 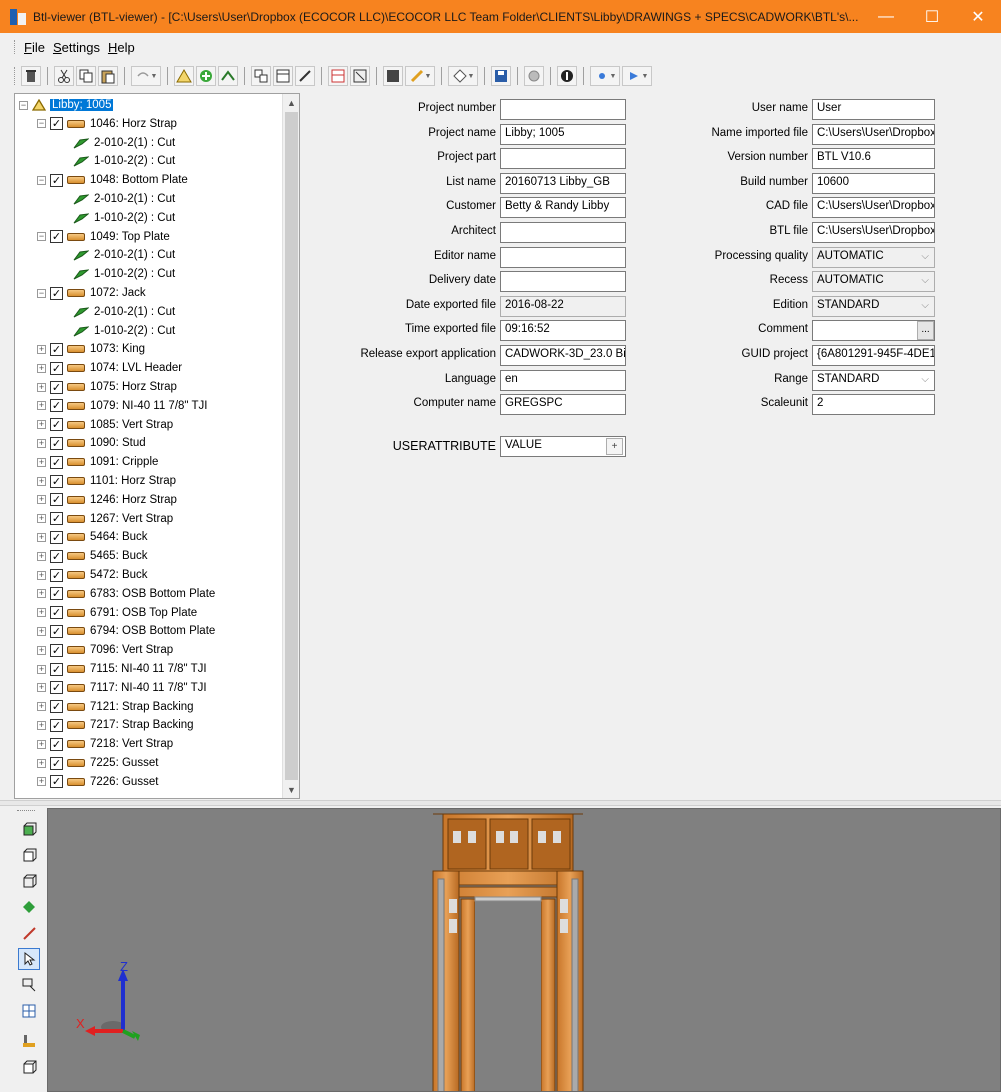 What do you see at coordinates (567, 76) in the screenshot?
I see `info-button` at bounding box center [567, 76].